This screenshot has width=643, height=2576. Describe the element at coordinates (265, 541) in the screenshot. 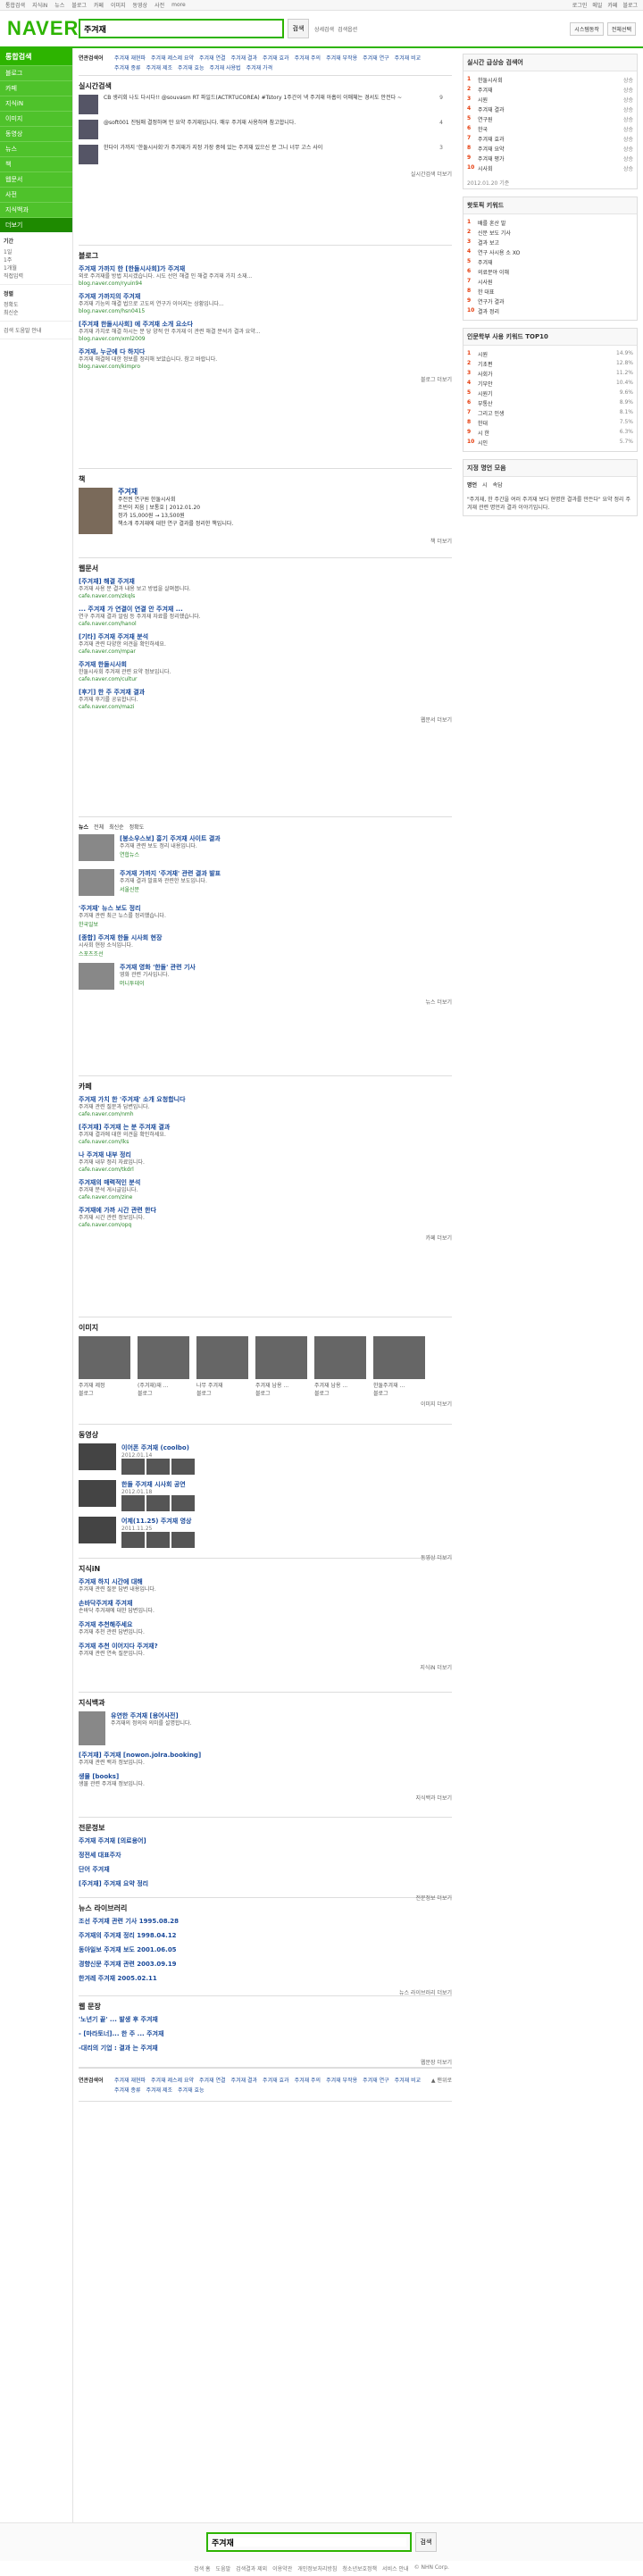

I see `more-link: 책 더보기` at that location.